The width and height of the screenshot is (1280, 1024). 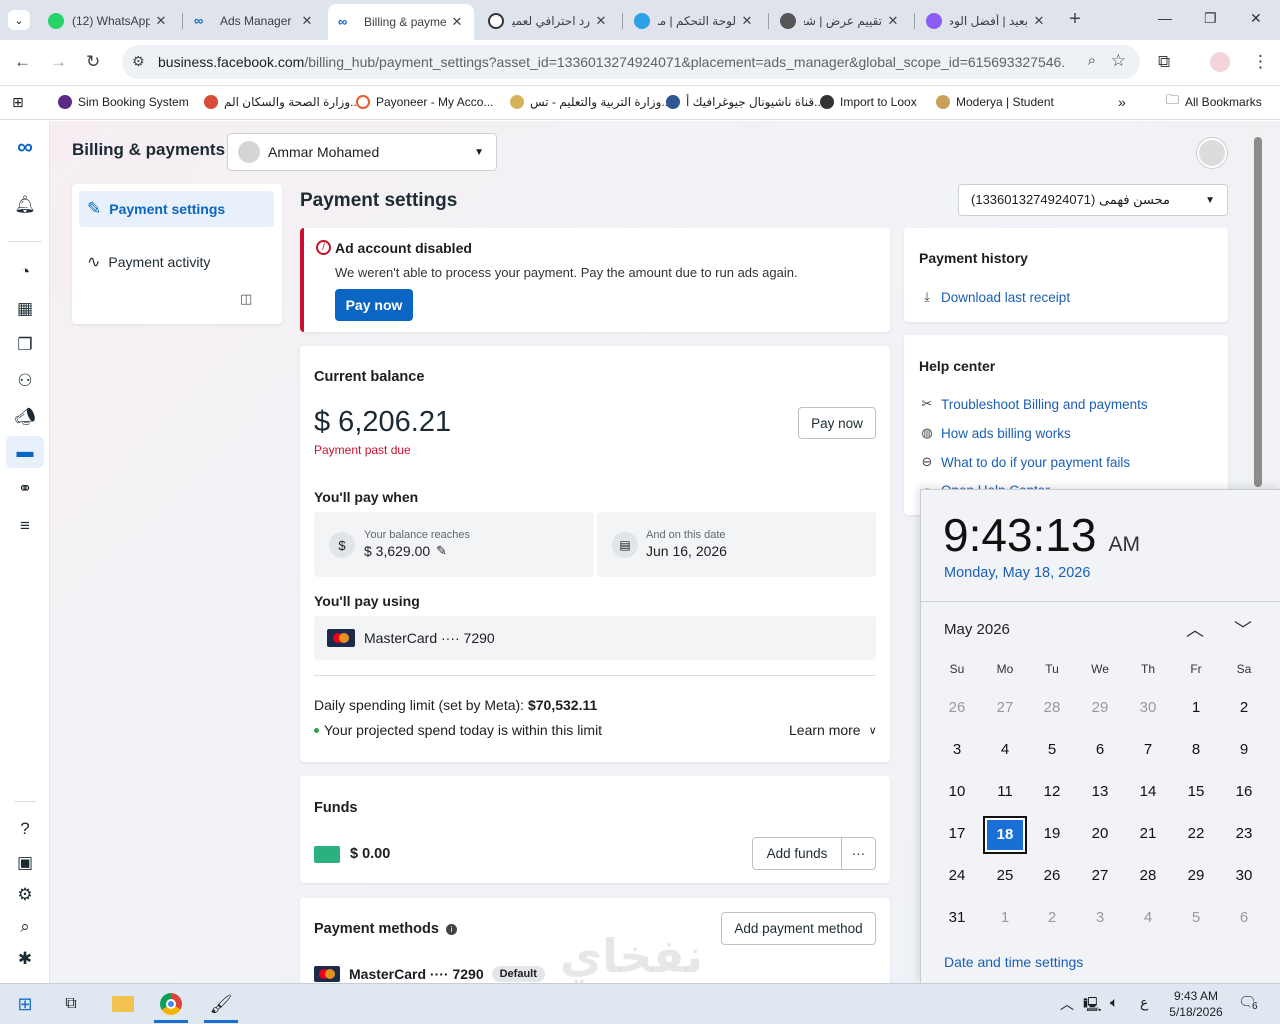 What do you see at coordinates (986, 21) in the screenshot?
I see `tab-baaeed: بعيد | أفضل الوظا ✕` at bounding box center [986, 21].